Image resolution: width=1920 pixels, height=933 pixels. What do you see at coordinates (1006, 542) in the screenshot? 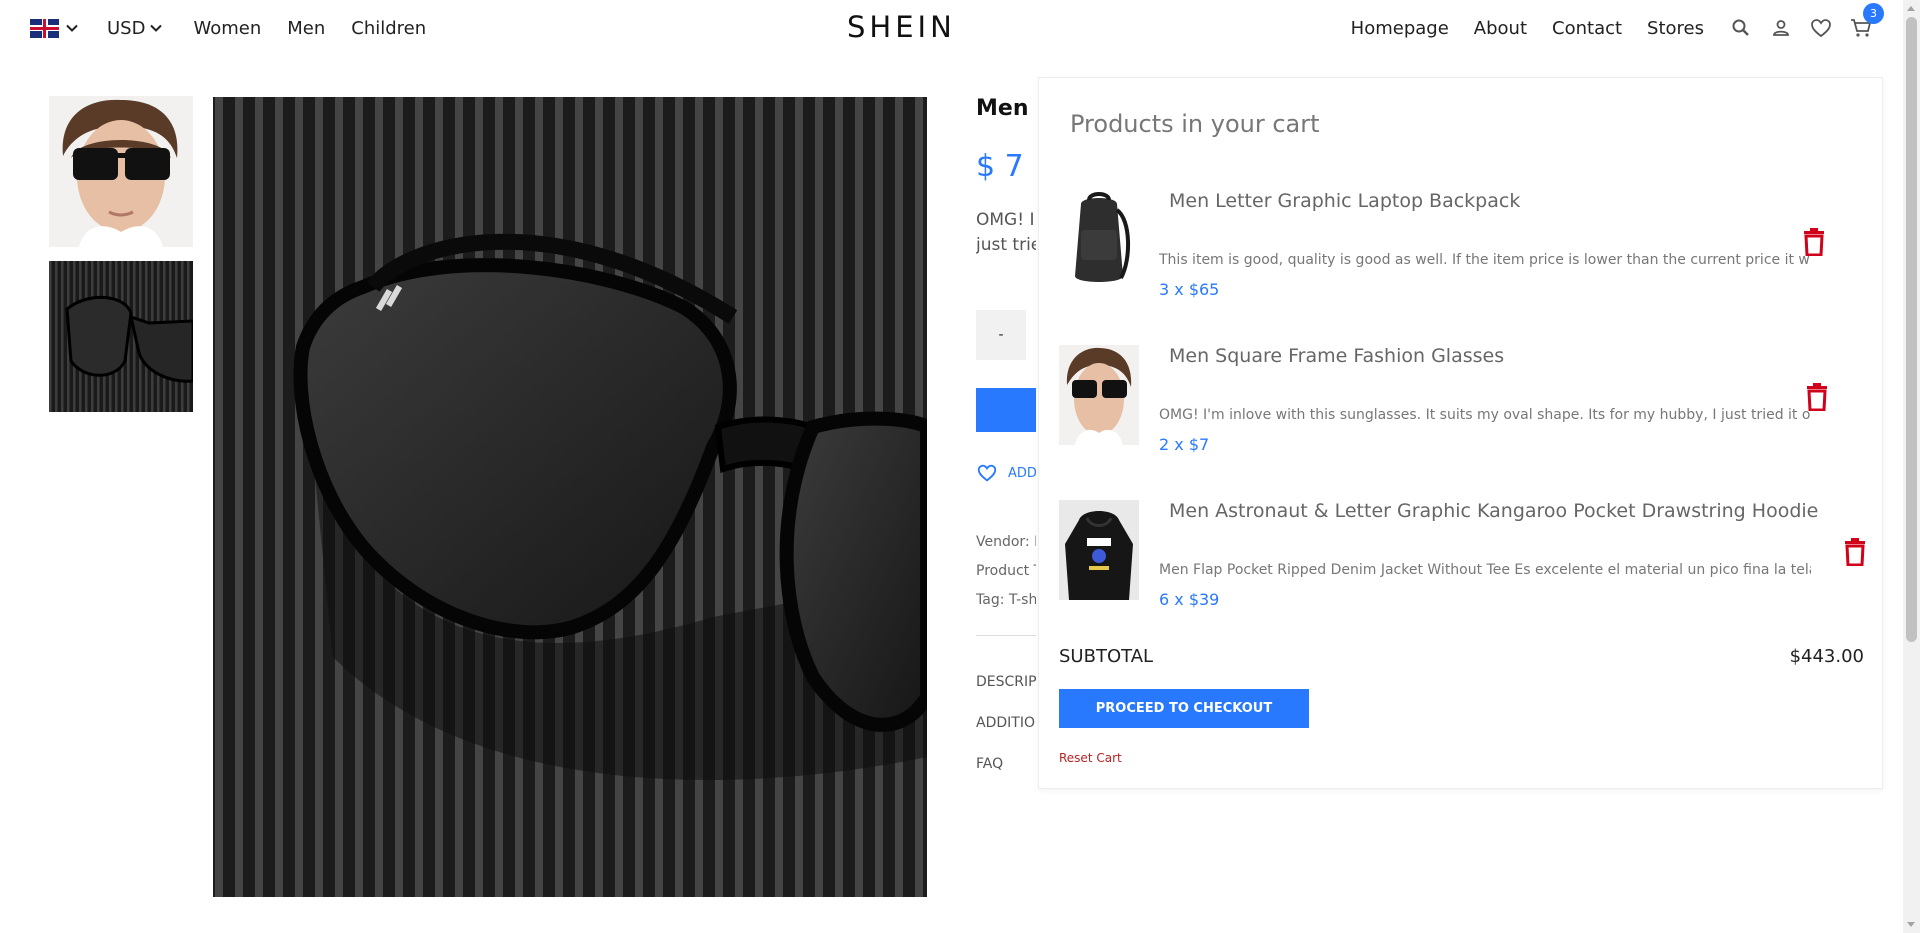
I see `product-vendor: Vendor: Polo` at bounding box center [1006, 542].